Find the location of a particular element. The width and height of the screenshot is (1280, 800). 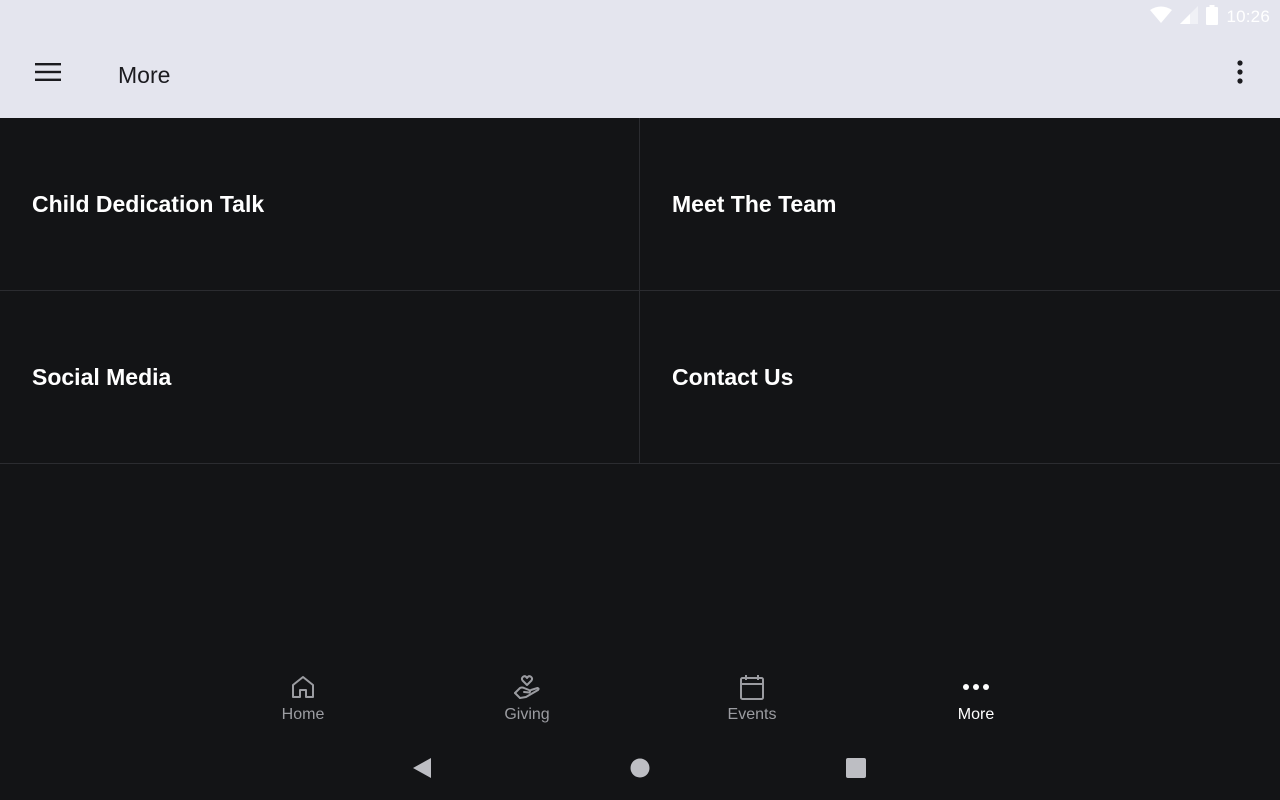

page-title: More is located at coordinates (144, 75).